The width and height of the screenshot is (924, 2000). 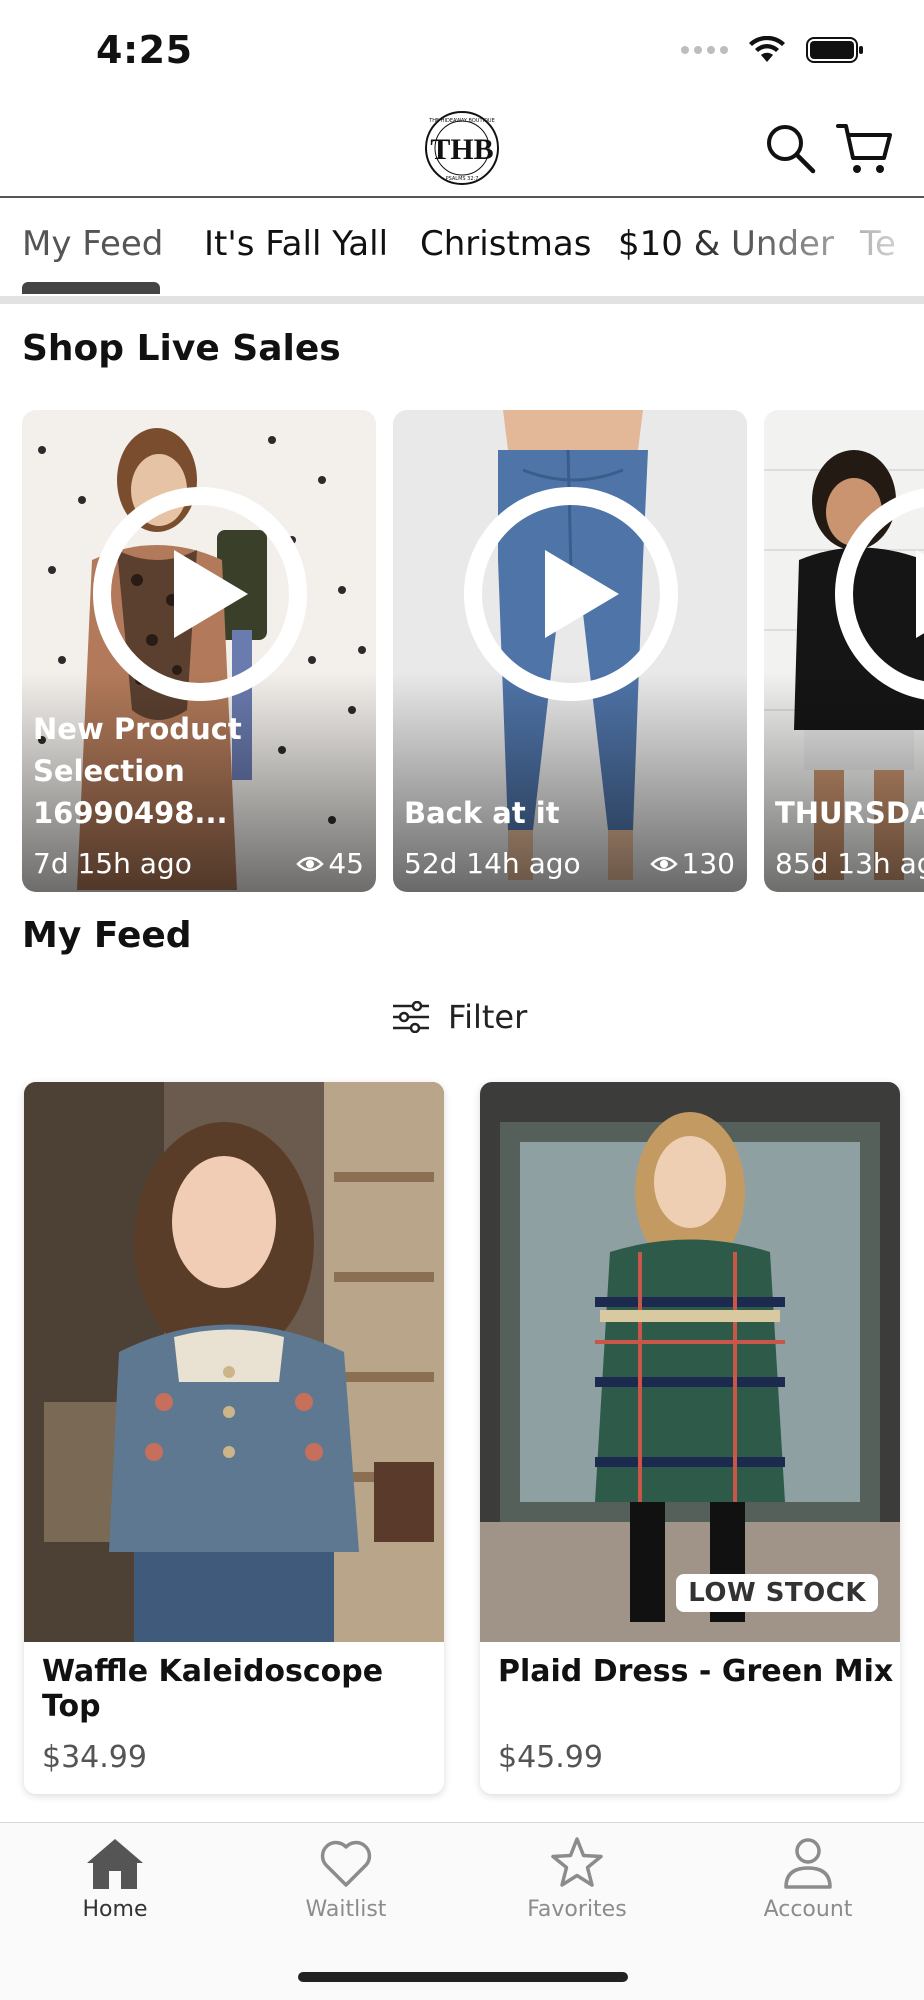 What do you see at coordinates (577, 1909) in the screenshot?
I see `nav-favorites-label: Favorites` at bounding box center [577, 1909].